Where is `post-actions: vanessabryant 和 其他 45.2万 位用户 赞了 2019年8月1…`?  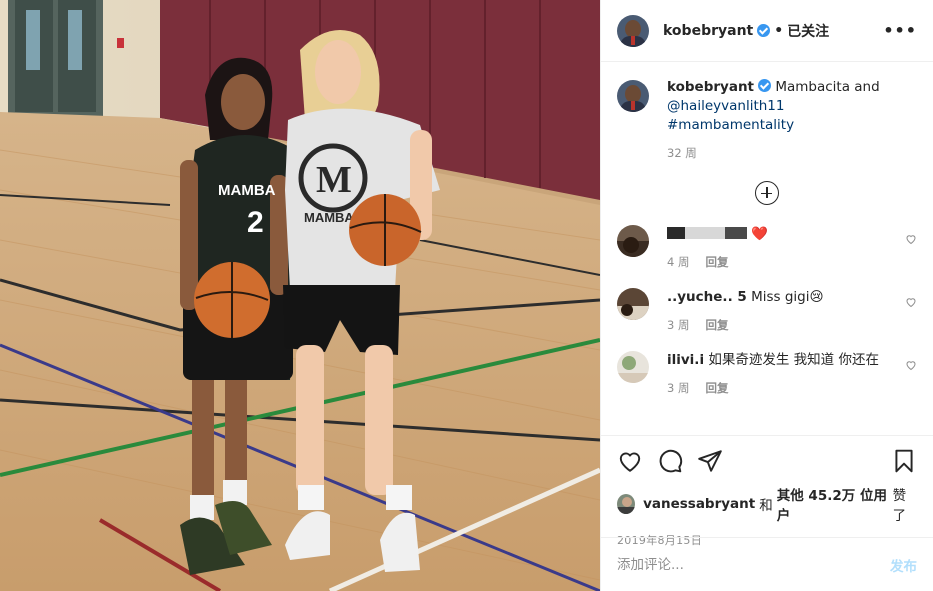 post-actions: vanessabryant 和 其他 45.2万 位用户 赞了 2019年8月1… is located at coordinates (767, 491).